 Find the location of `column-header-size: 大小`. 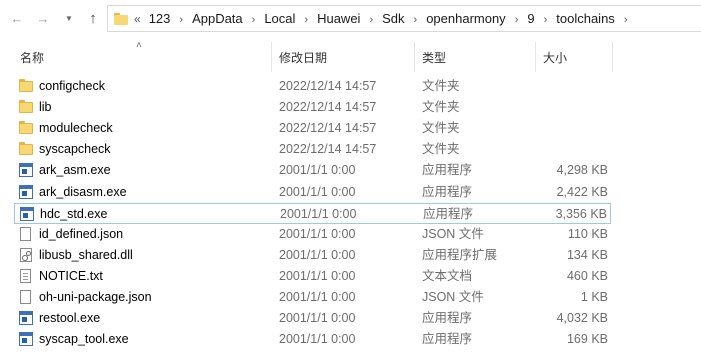

column-header-size: 大小 is located at coordinates (555, 57).